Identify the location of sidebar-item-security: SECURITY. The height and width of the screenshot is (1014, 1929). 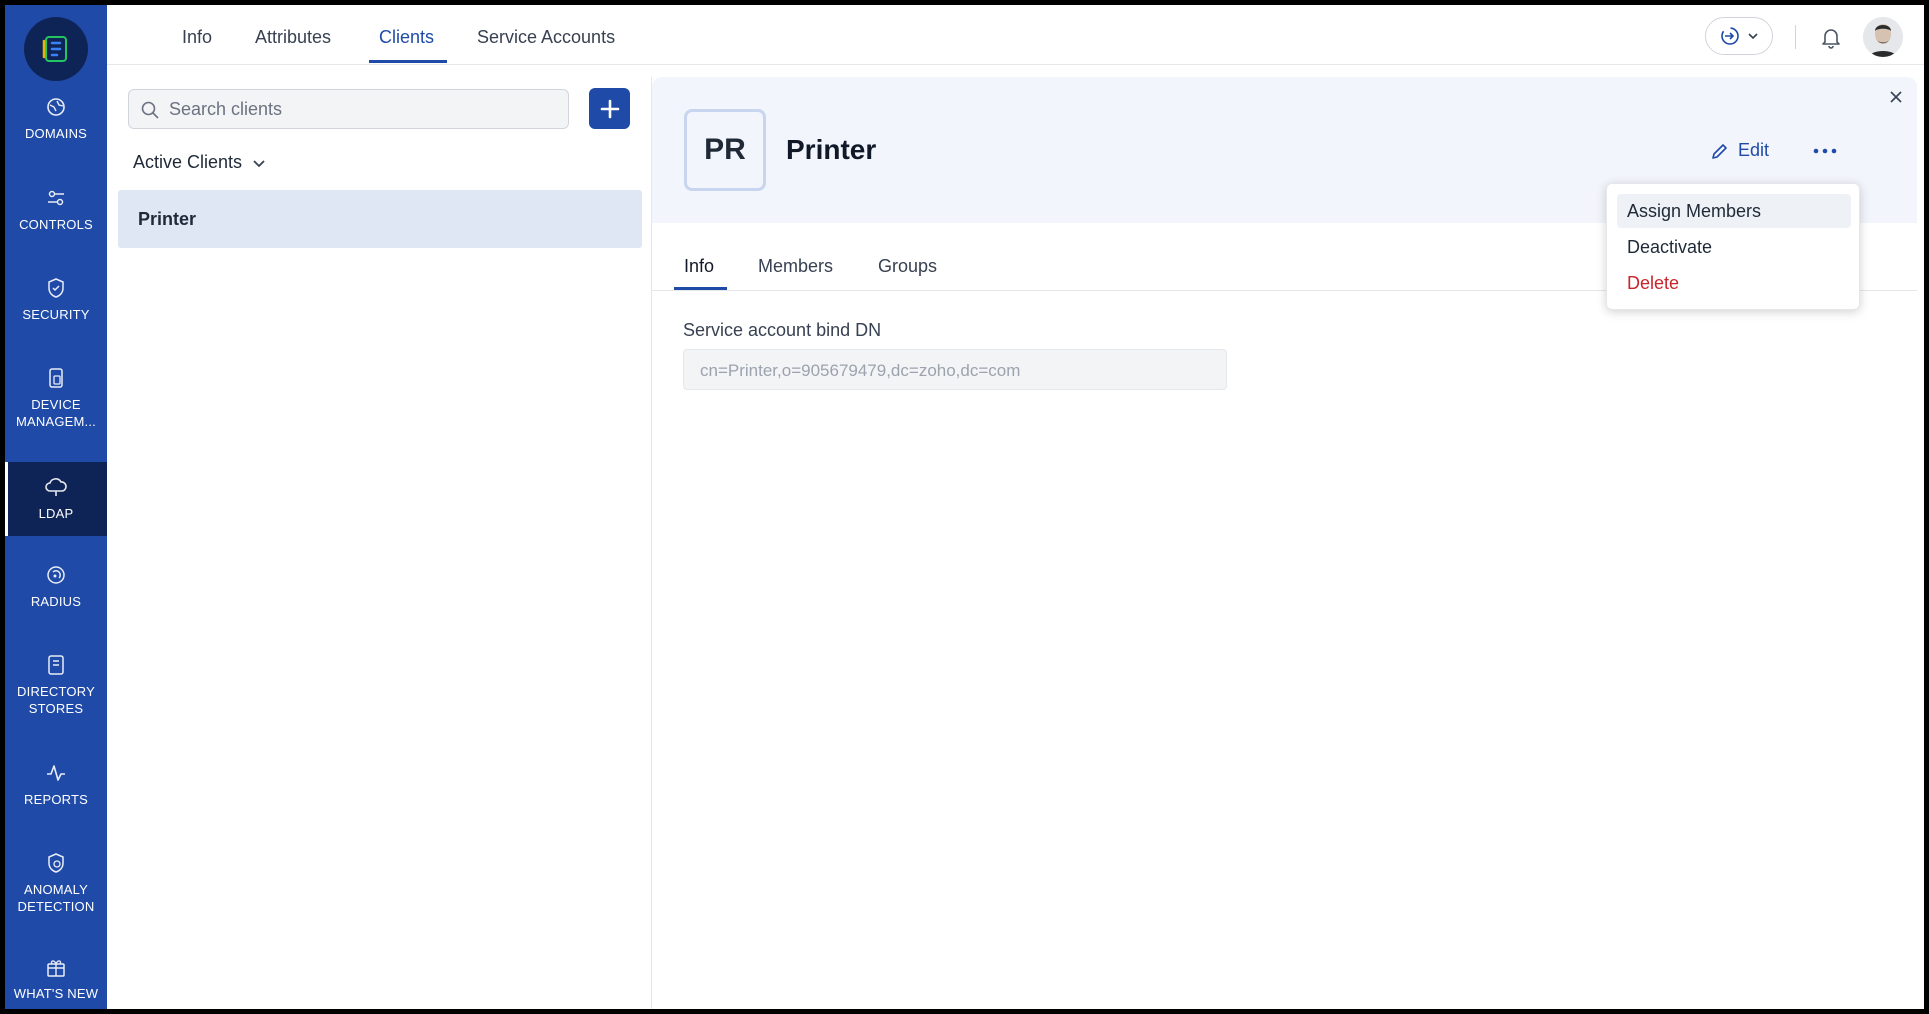
(56, 308).